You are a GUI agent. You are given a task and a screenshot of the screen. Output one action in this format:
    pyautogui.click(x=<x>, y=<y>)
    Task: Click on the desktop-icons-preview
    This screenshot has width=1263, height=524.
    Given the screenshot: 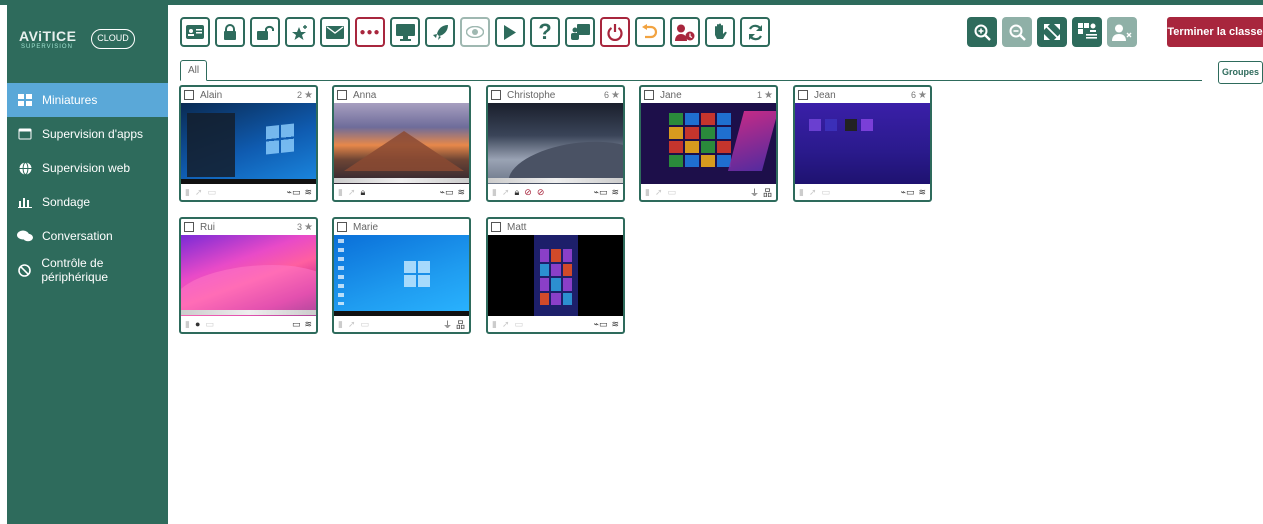 What is the action you would take?
    pyautogui.click(x=341, y=272)
    